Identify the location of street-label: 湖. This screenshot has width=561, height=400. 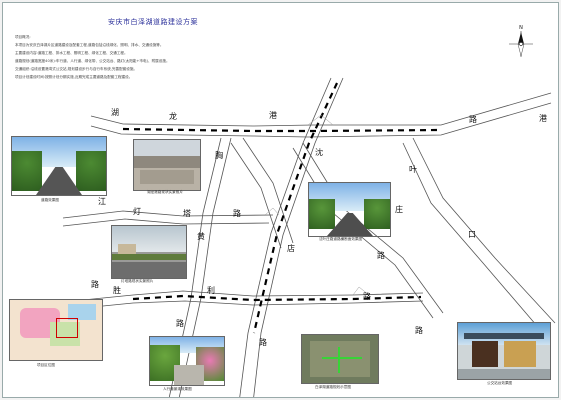
(115, 112).